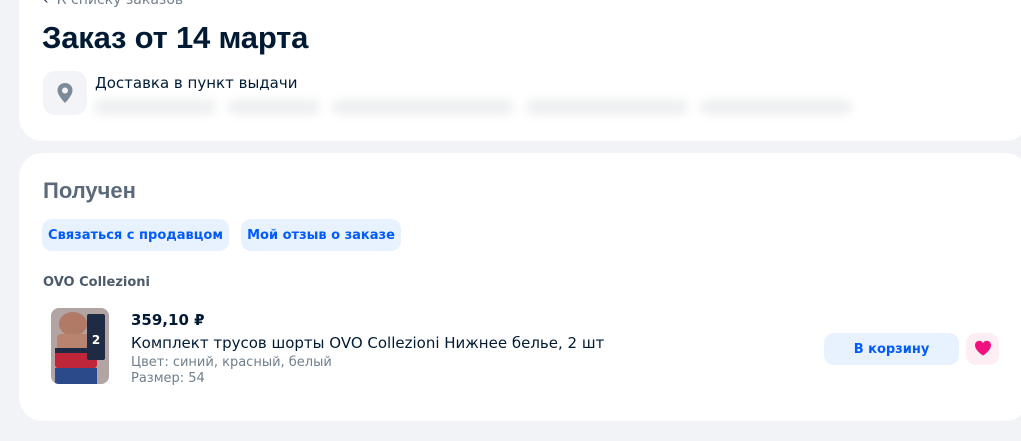  What do you see at coordinates (96, 340) in the screenshot?
I see `svg-text: 2` at bounding box center [96, 340].